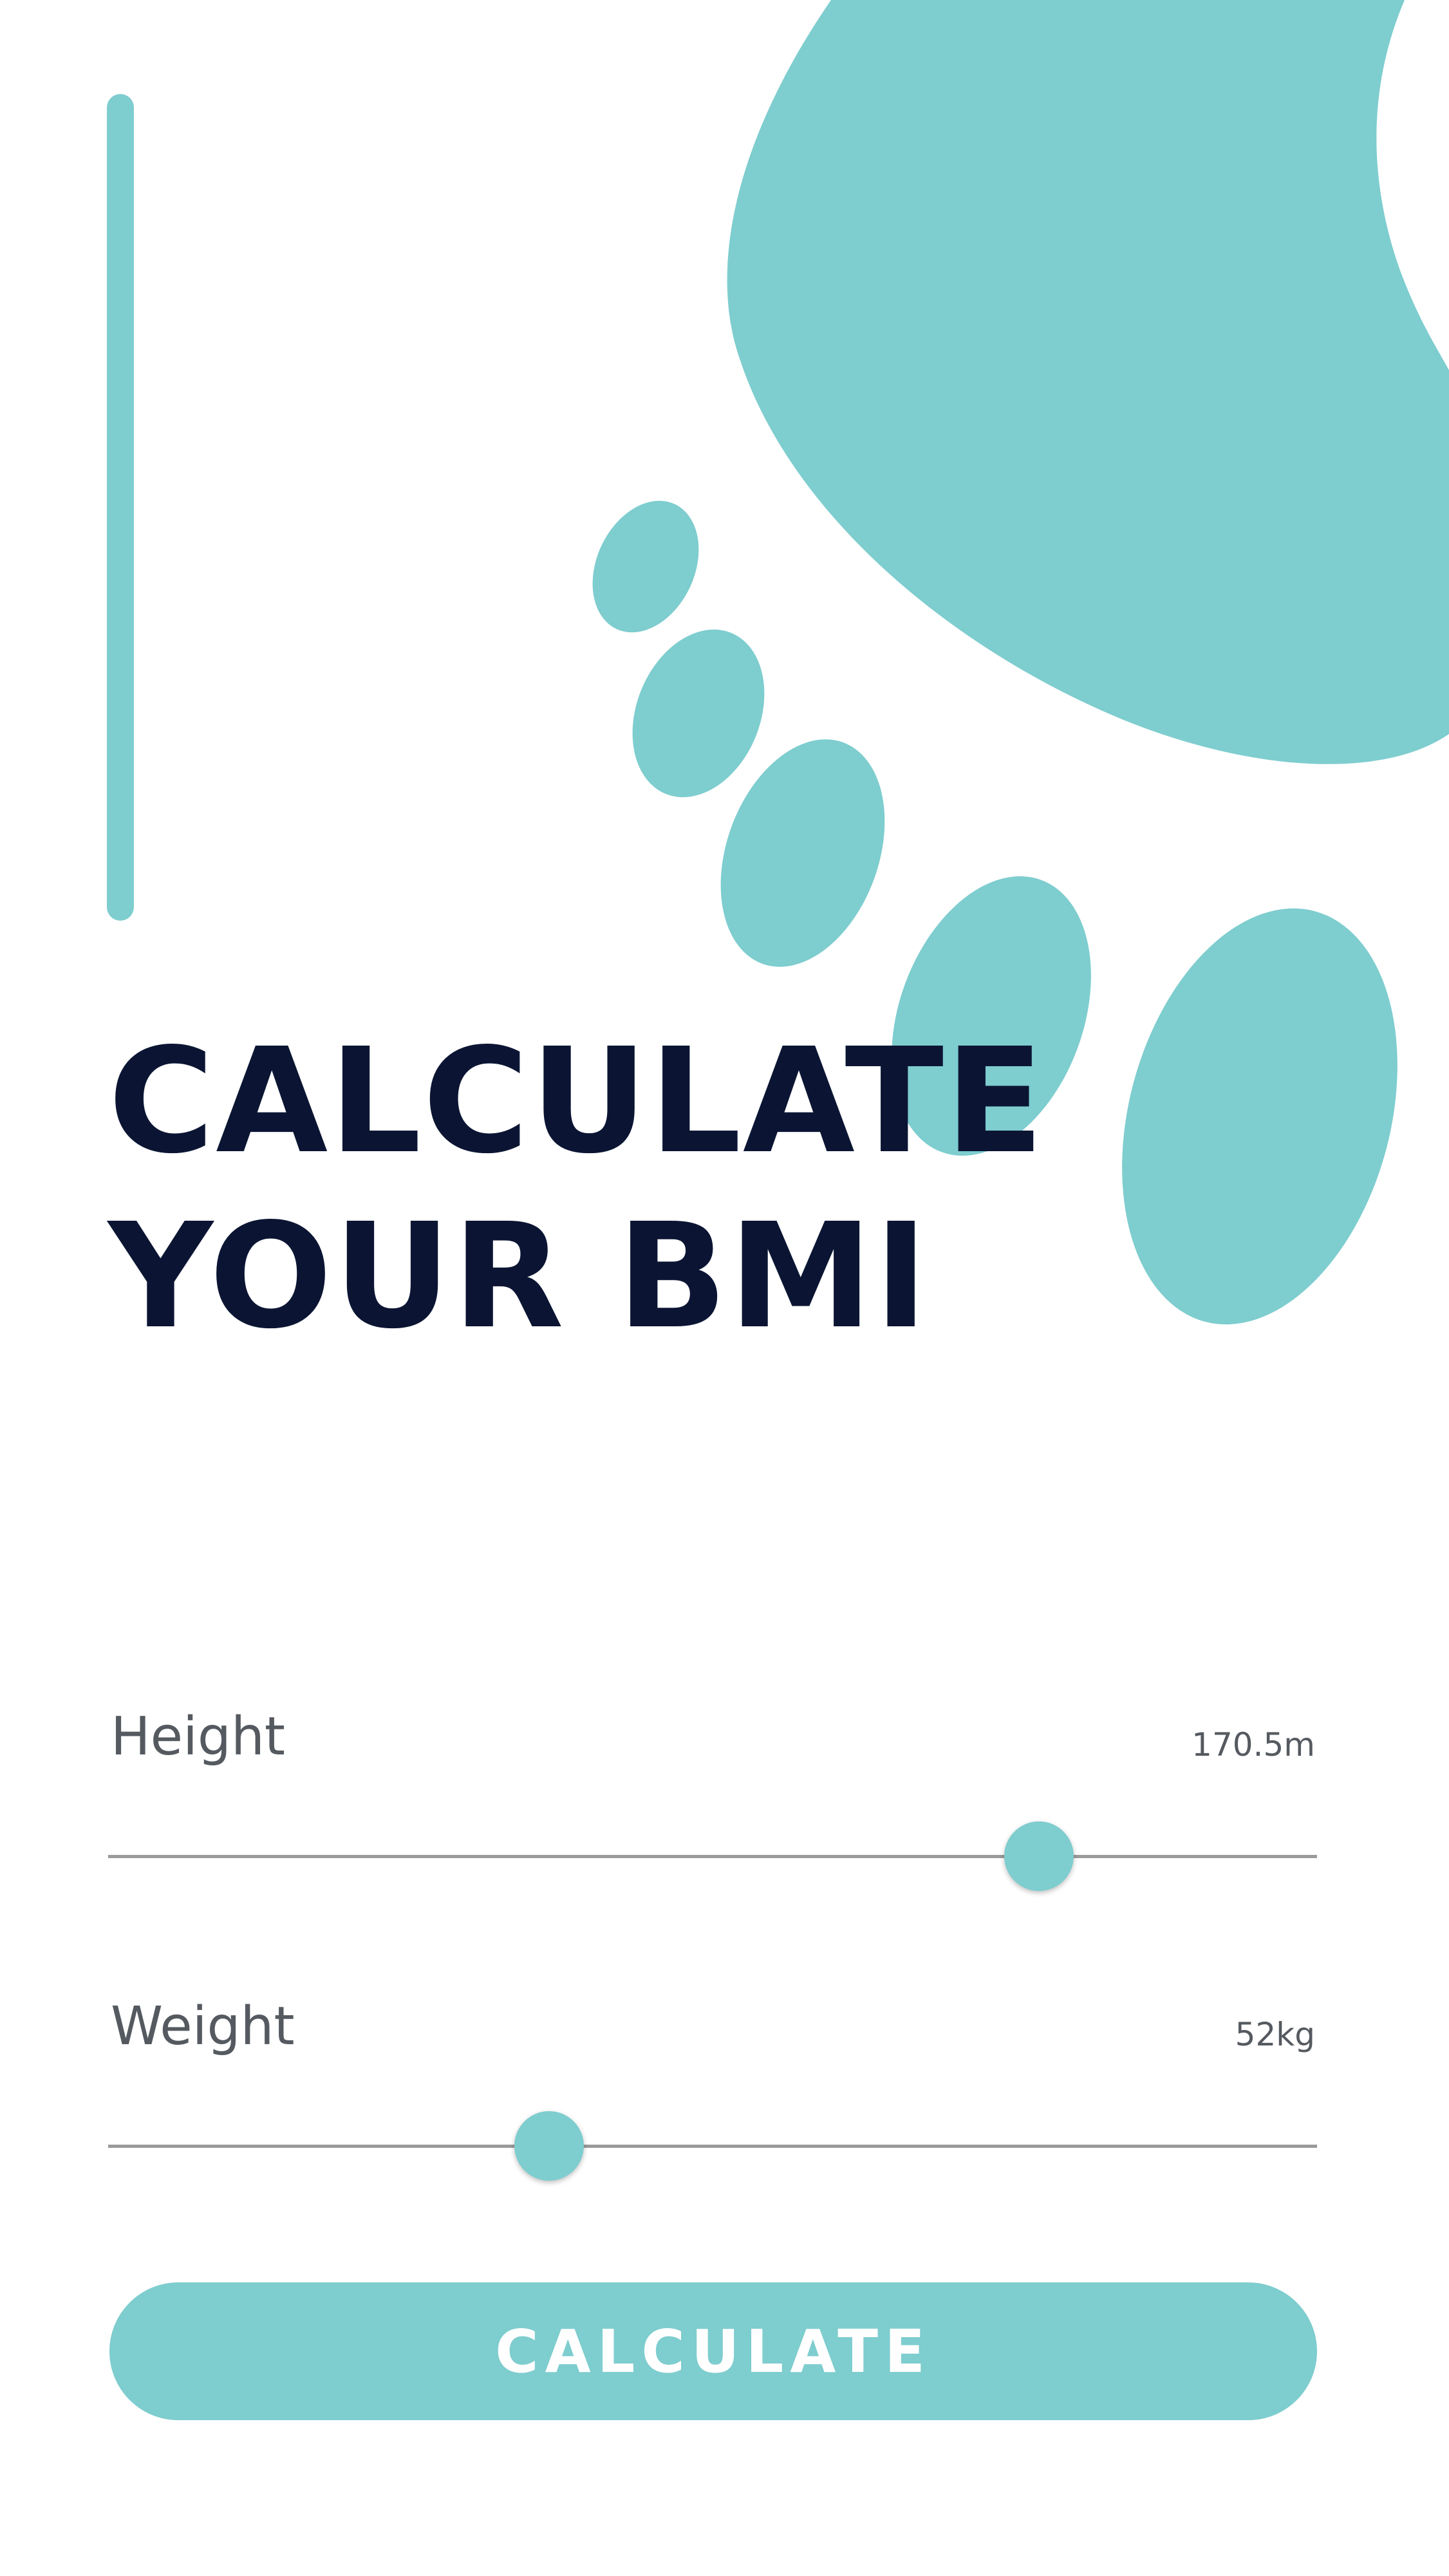 The height and width of the screenshot is (2576, 1449). Describe the element at coordinates (1275, 2034) in the screenshot. I see `weight-value: 52kg` at that location.